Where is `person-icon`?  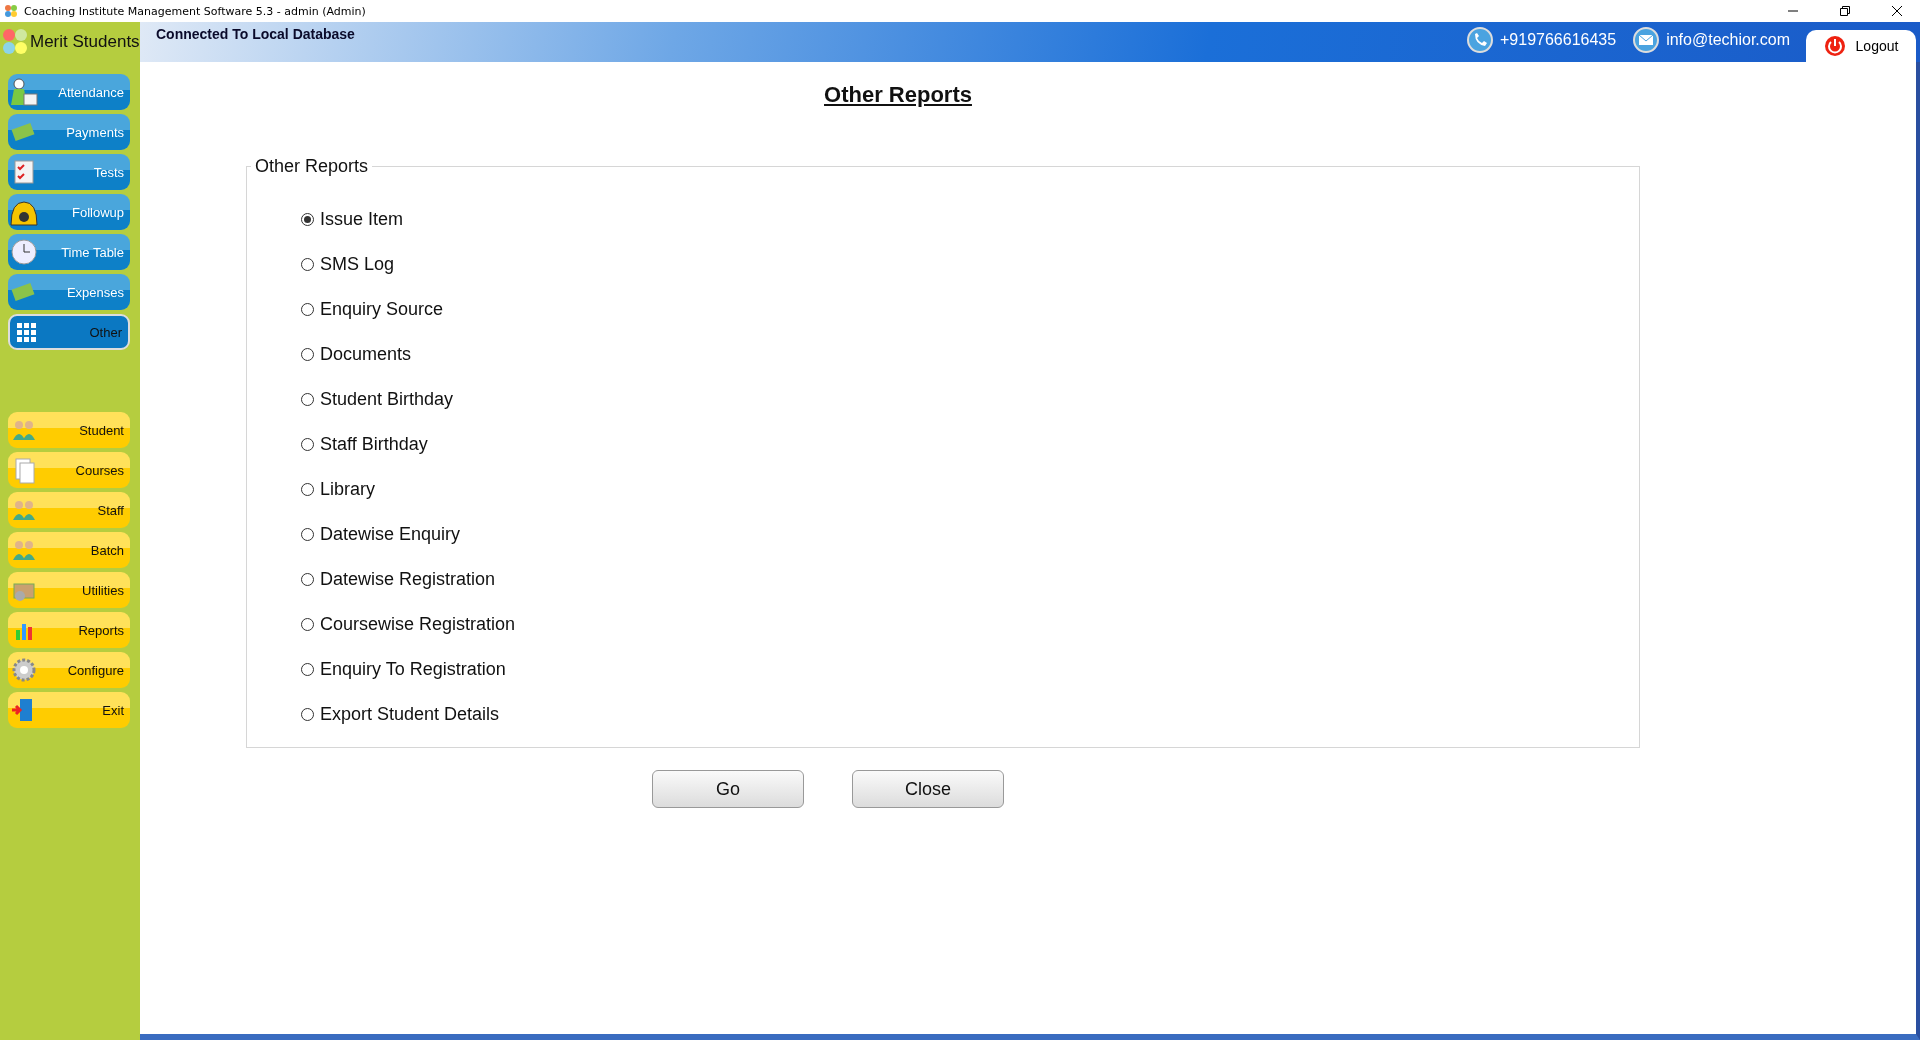
person-icon is located at coordinates (24, 92).